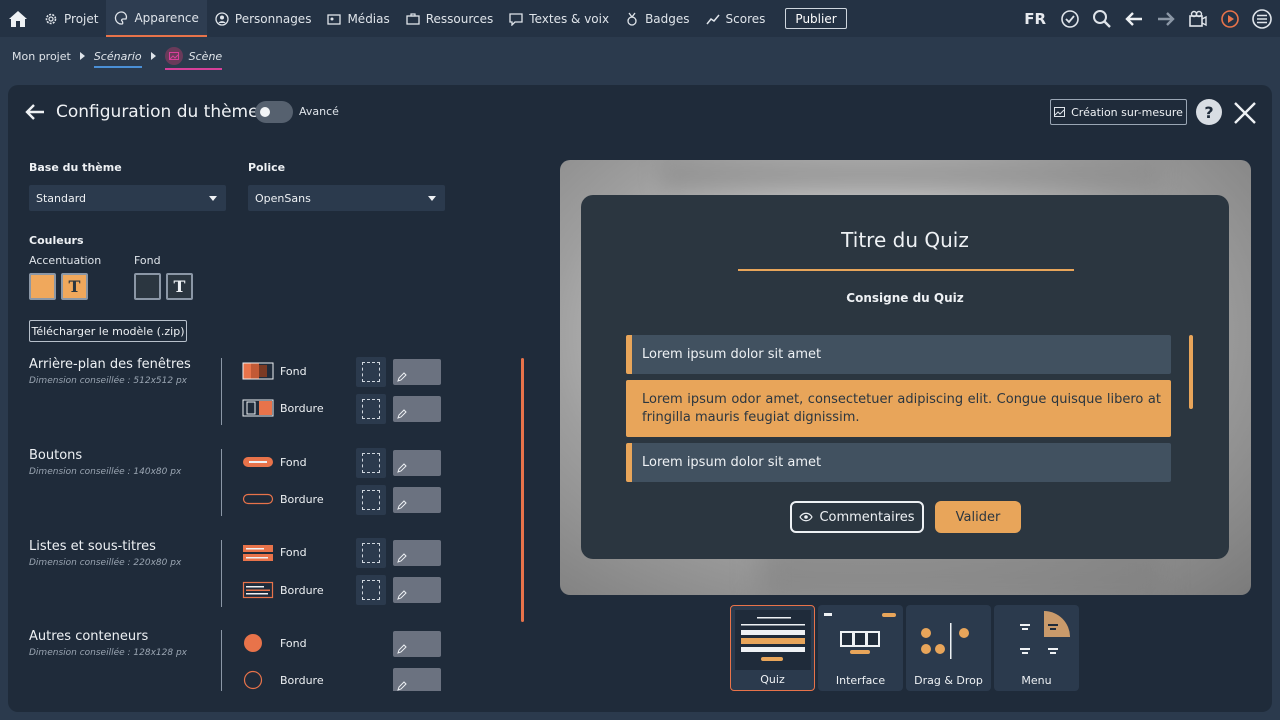  I want to click on breadcrumb-project: Mon projet, so click(41, 56).